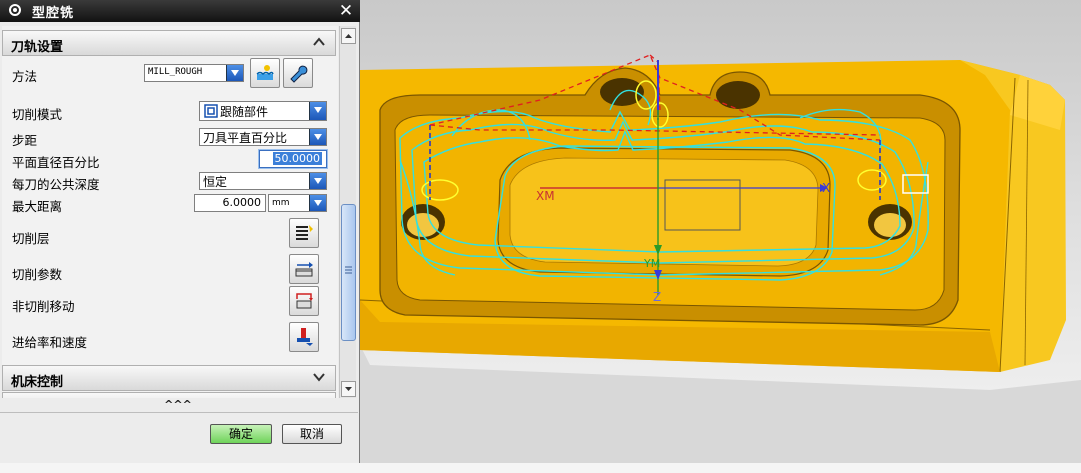  What do you see at coordinates (43, 306) in the screenshot?
I see `non-cutting-moves-label: 非切削移动` at bounding box center [43, 306].